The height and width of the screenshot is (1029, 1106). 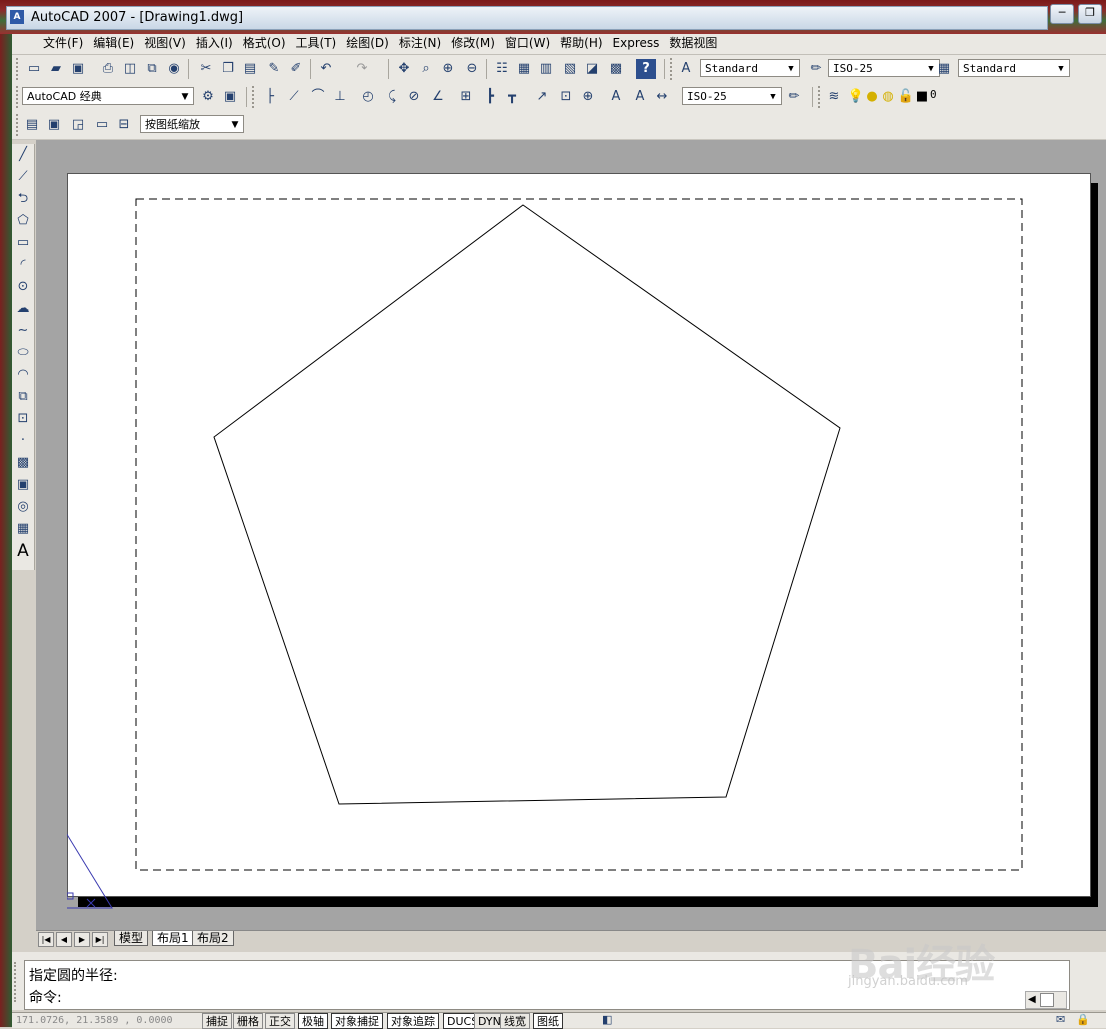 I want to click on text-style-select: Standard ▼, so click(x=750, y=68).